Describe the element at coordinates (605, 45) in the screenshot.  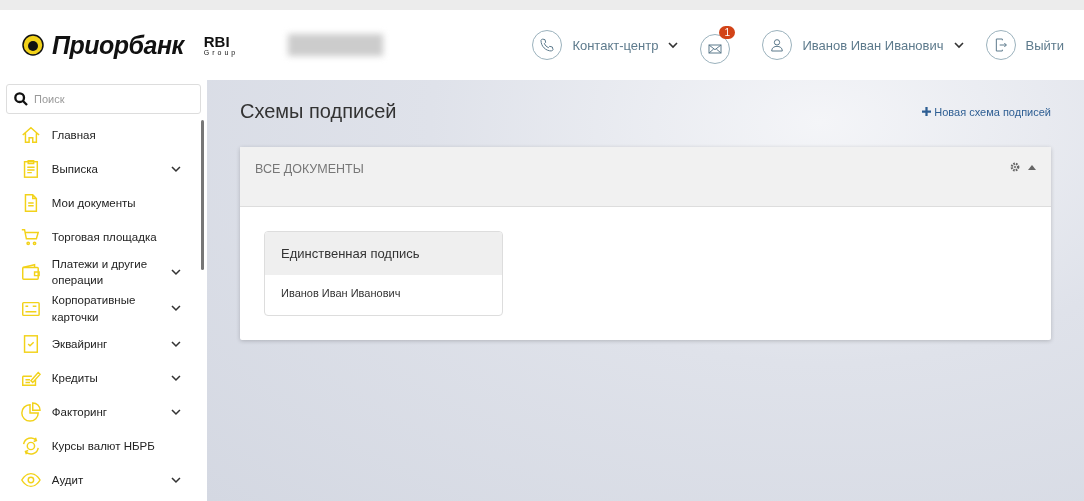
I see `contact-center-button: Контакт-центр` at that location.